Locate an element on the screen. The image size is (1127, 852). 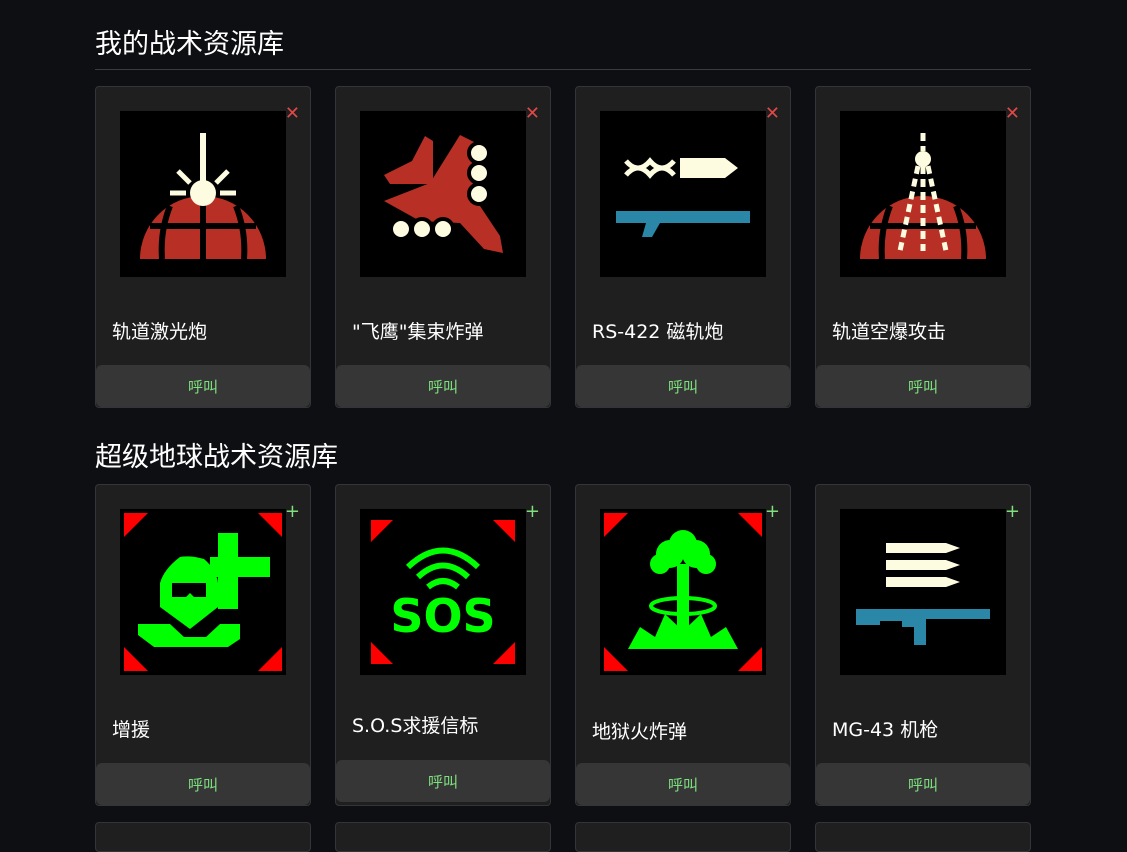
stratagem-name: RS-422 磁轨炮 is located at coordinates (658, 332).